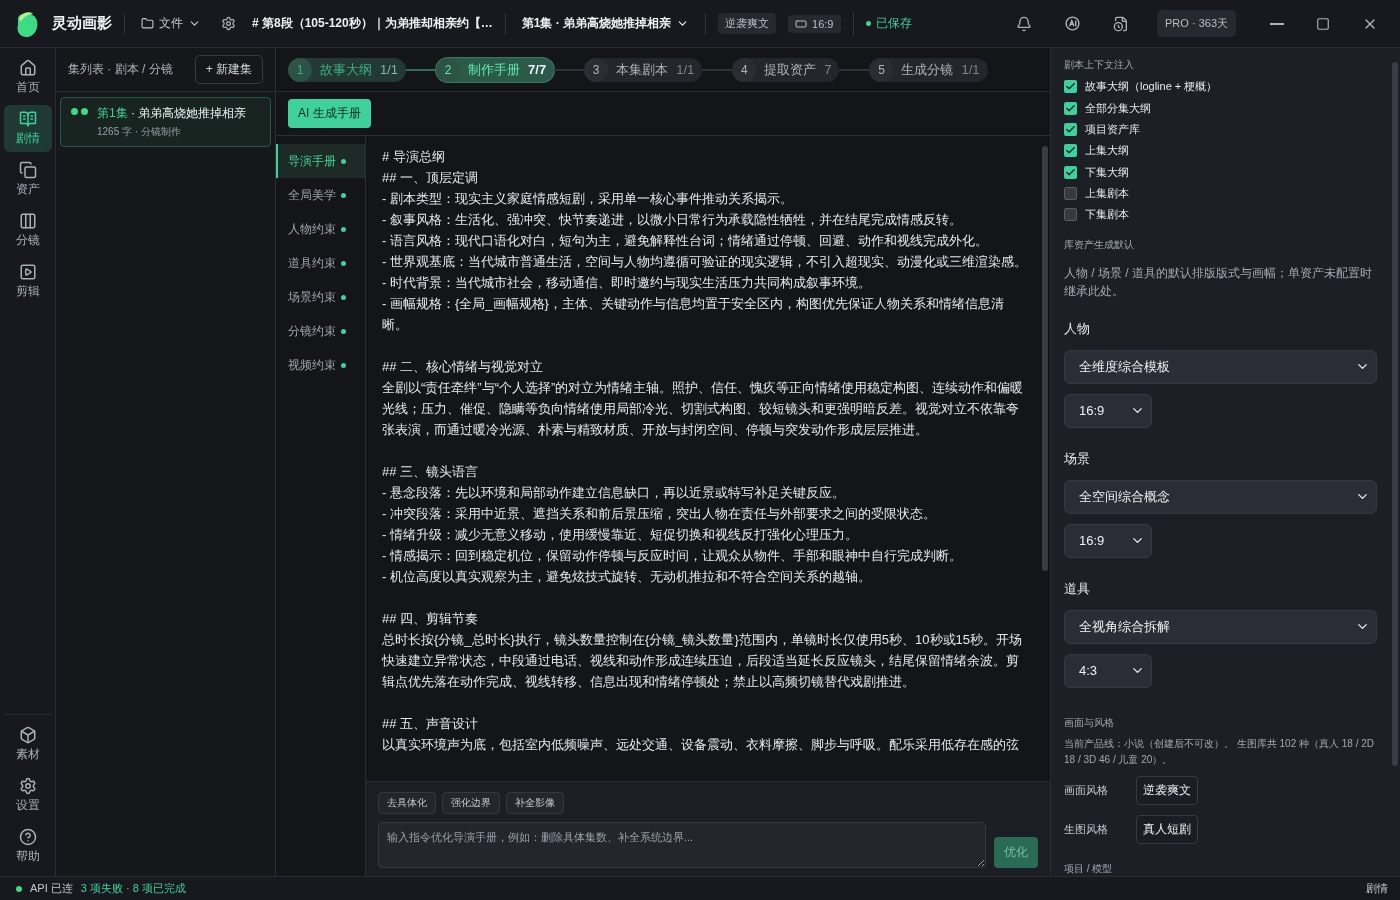 The height and width of the screenshot is (900, 1400). Describe the element at coordinates (27, 837) in the screenshot. I see `help-icon` at that location.